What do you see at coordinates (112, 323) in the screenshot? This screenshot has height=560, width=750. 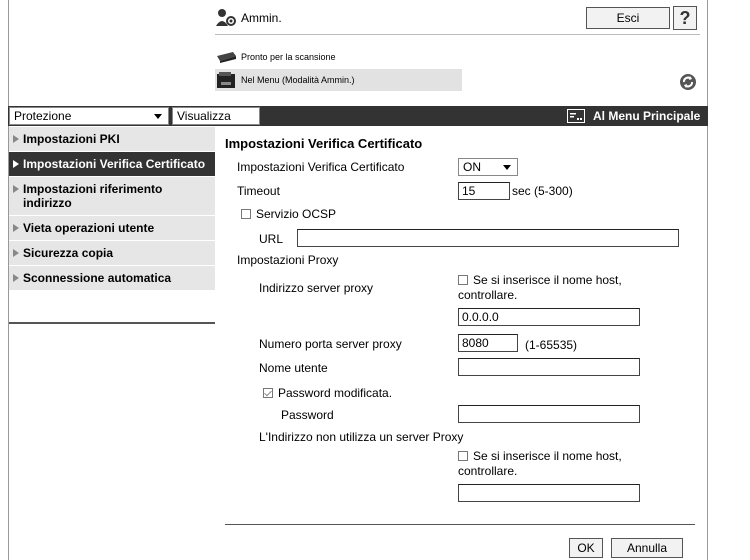 I see `sidebar-divider` at bounding box center [112, 323].